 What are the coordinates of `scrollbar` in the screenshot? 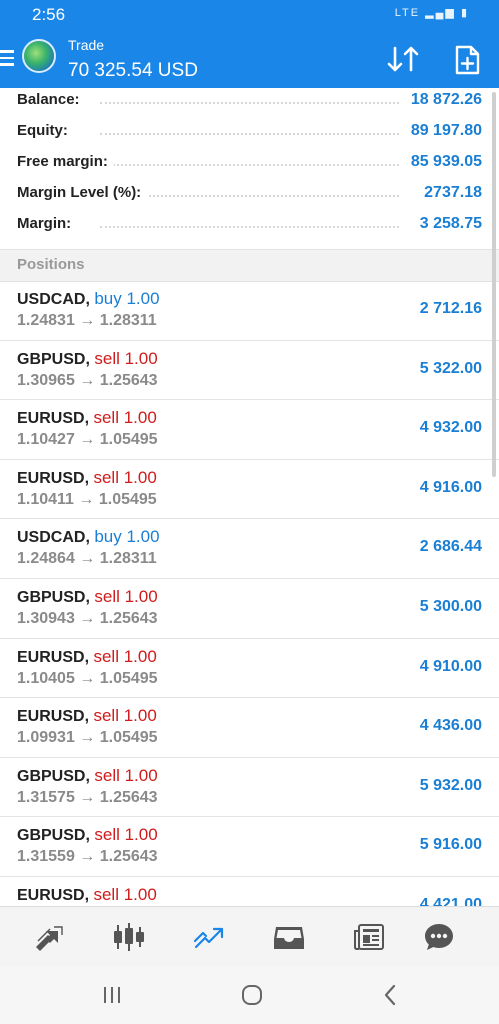 It's located at (494, 284).